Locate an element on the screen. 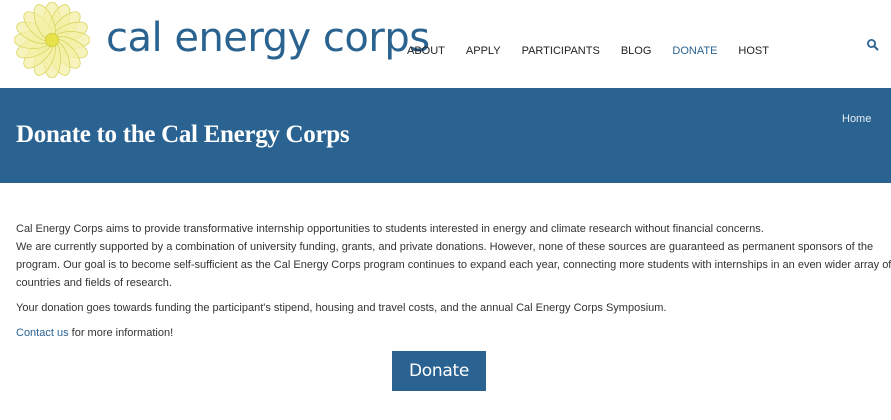 The height and width of the screenshot is (420, 891). contact-text: for more information! is located at coordinates (121, 333).